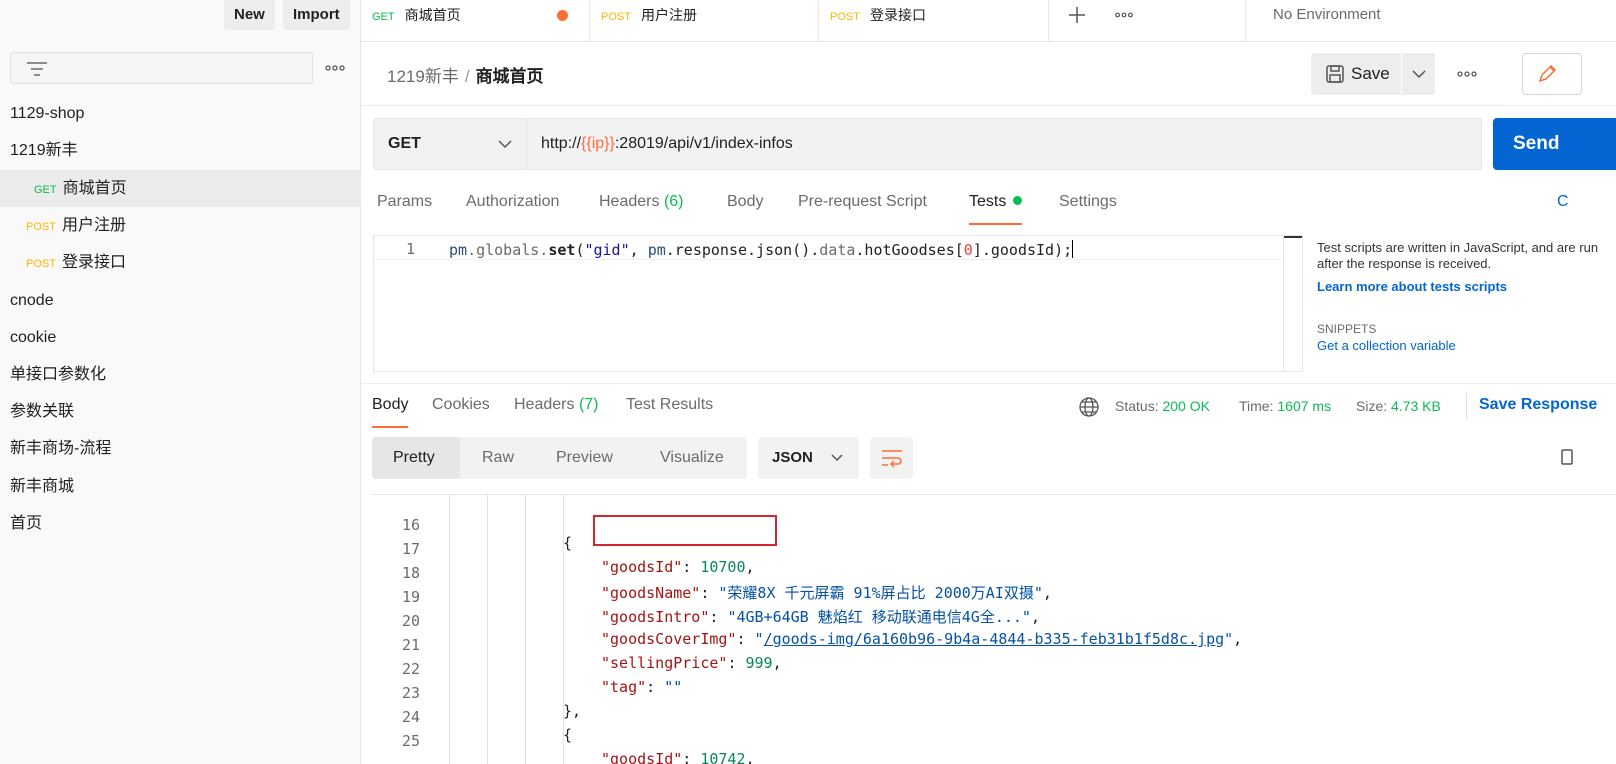 The width and height of the screenshot is (1616, 764). I want to click on collection-param-link: 参数关联, so click(180, 411).